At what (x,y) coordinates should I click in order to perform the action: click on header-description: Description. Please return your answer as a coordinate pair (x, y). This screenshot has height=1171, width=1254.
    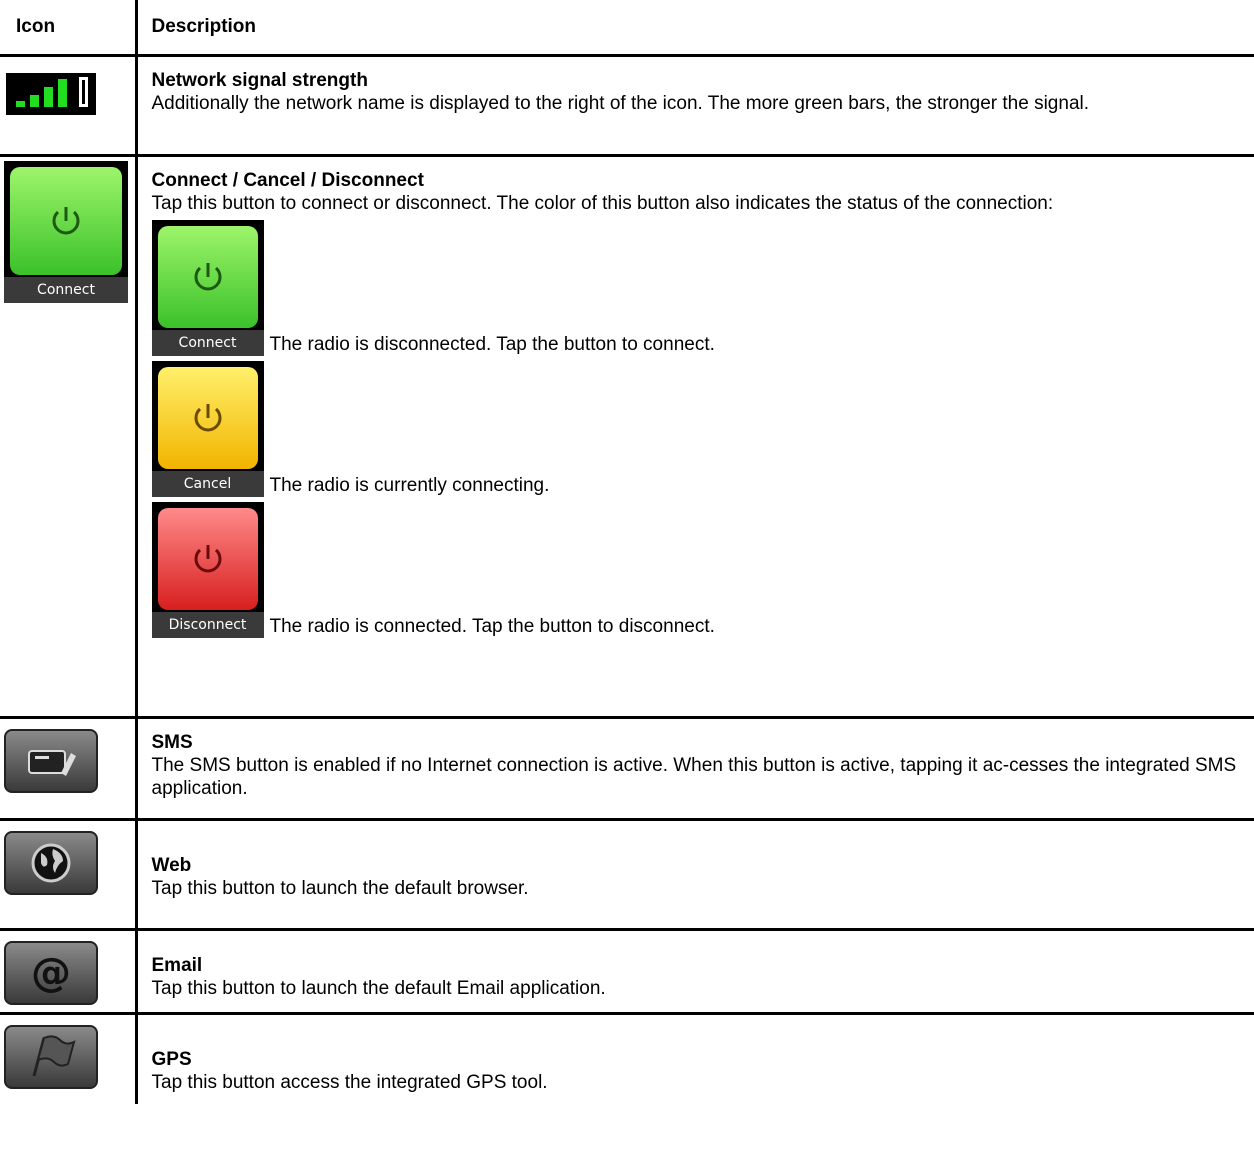
    Looking at the image, I should click on (695, 28).